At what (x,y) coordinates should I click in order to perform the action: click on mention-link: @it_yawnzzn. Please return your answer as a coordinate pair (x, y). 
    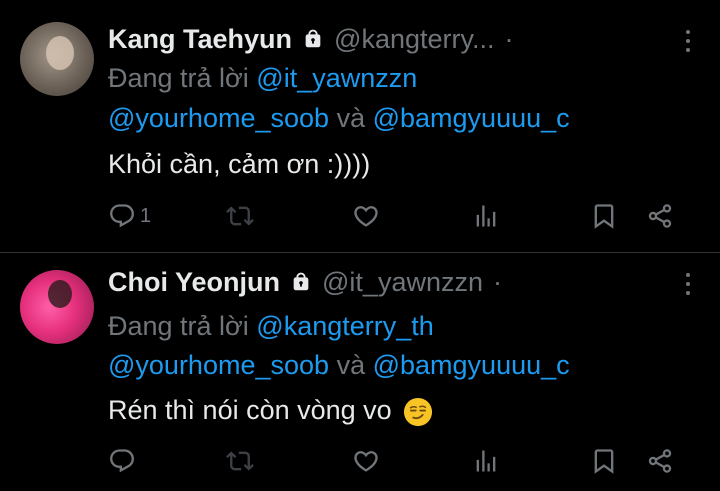
    Looking at the image, I should click on (336, 78).